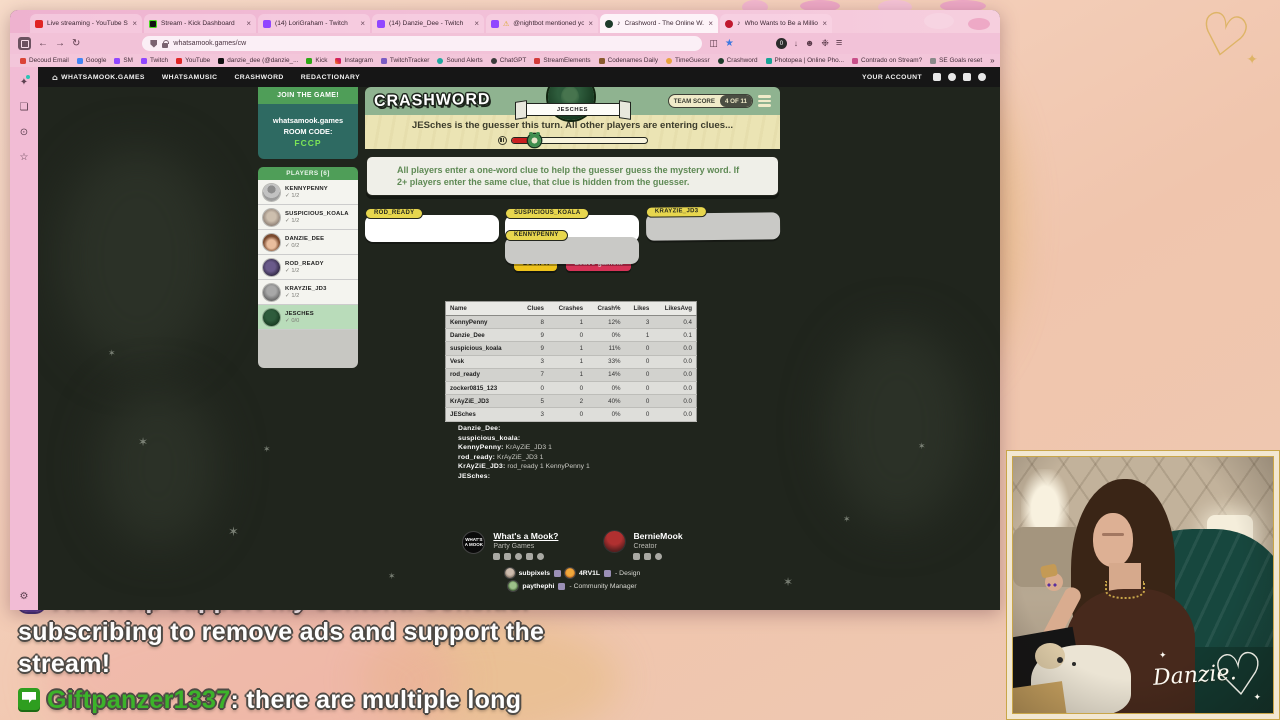 The width and height of the screenshot is (1280, 720). Describe the element at coordinates (330, 77) in the screenshot. I see `nav-redactionary: REDACTIONARY` at that location.